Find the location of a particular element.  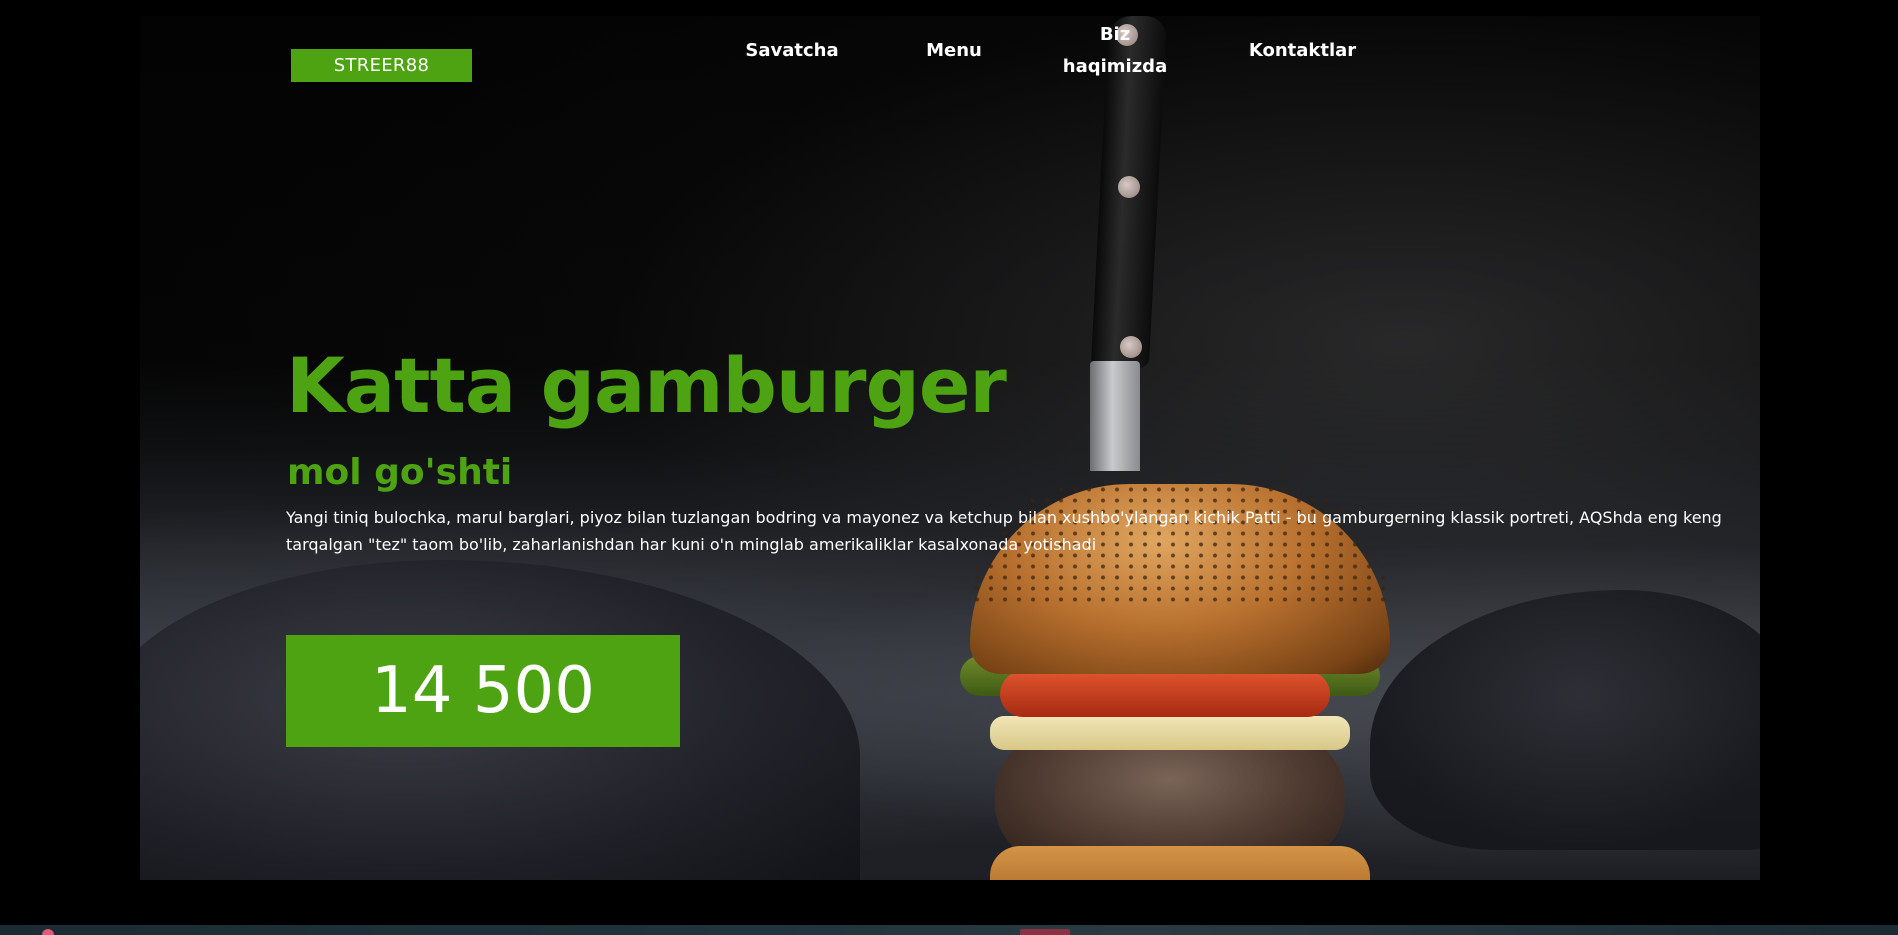

nav-item-label: Menu is located at coordinates (954, 50).